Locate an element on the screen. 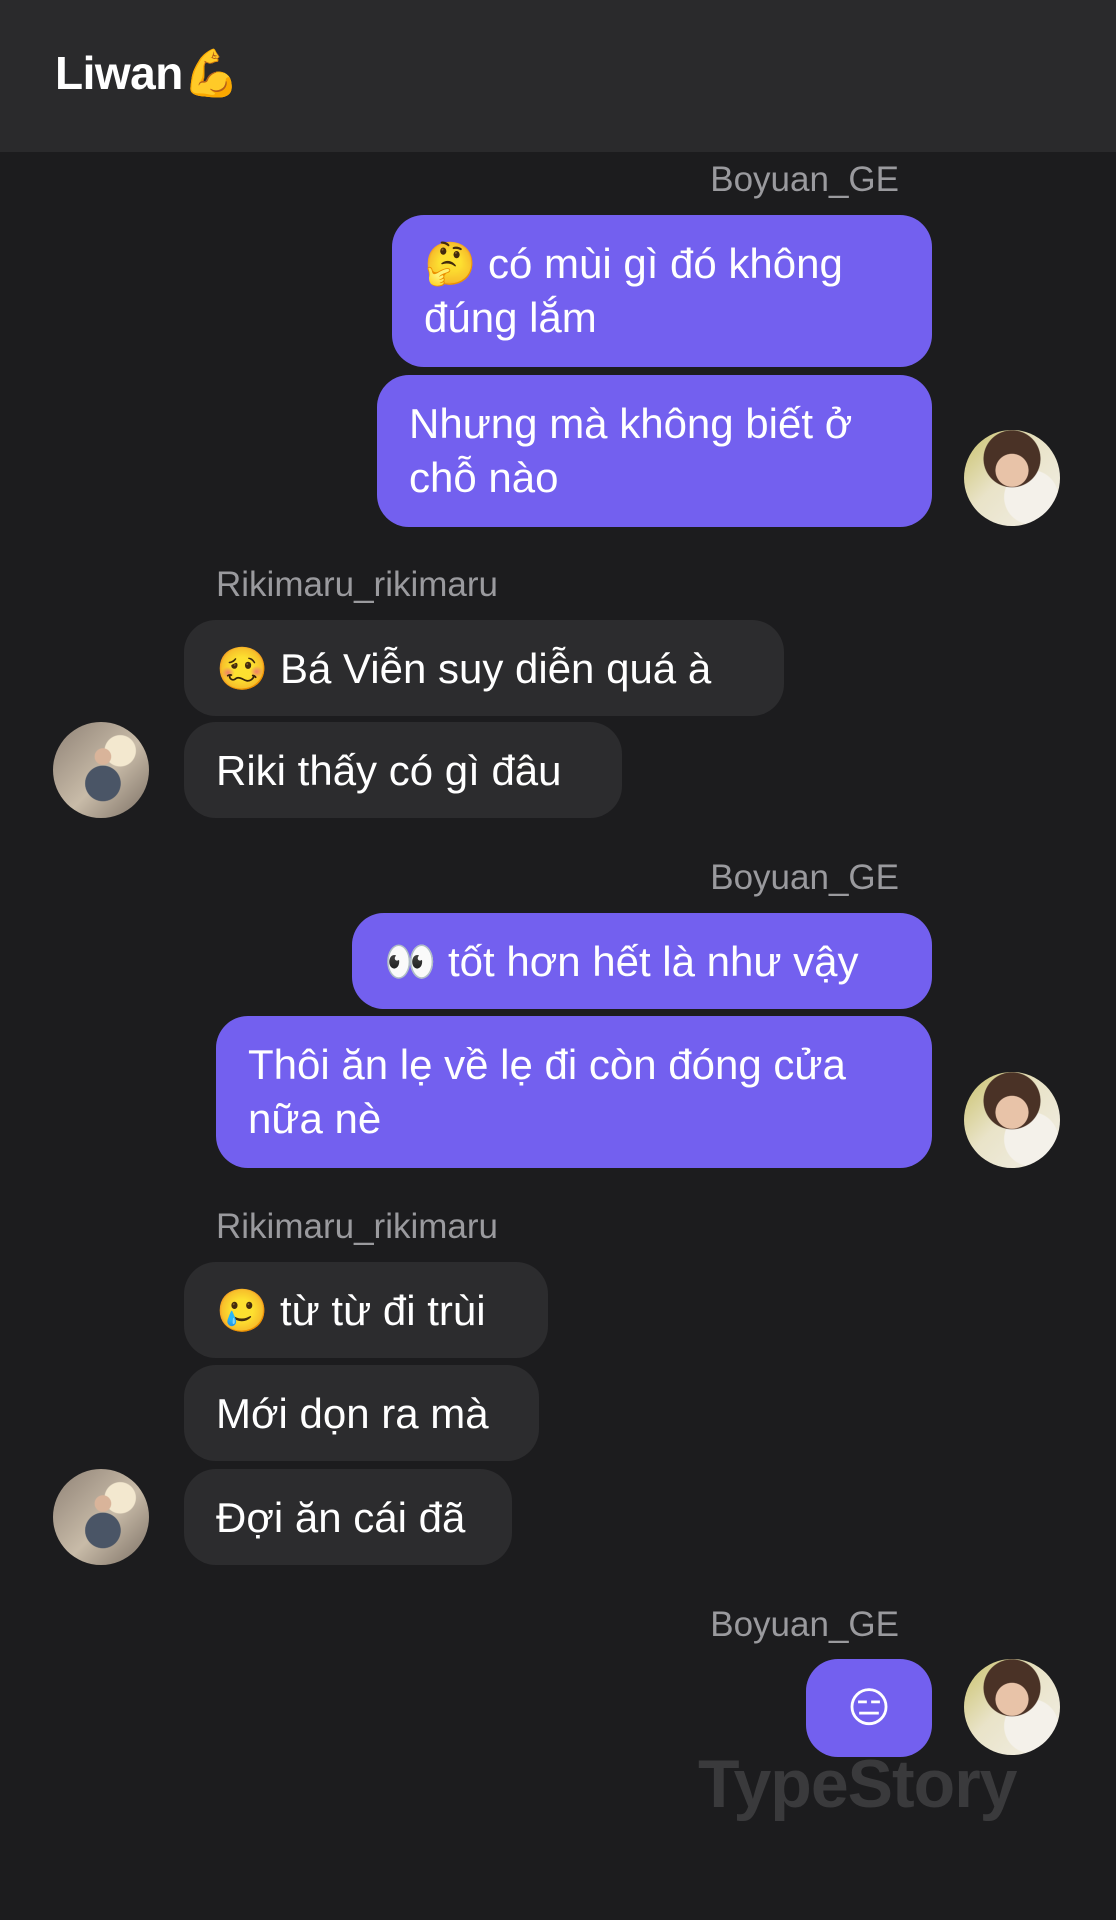 The image size is (1116, 1920). flexed-biceps-icon: 💪 is located at coordinates (211, 73).